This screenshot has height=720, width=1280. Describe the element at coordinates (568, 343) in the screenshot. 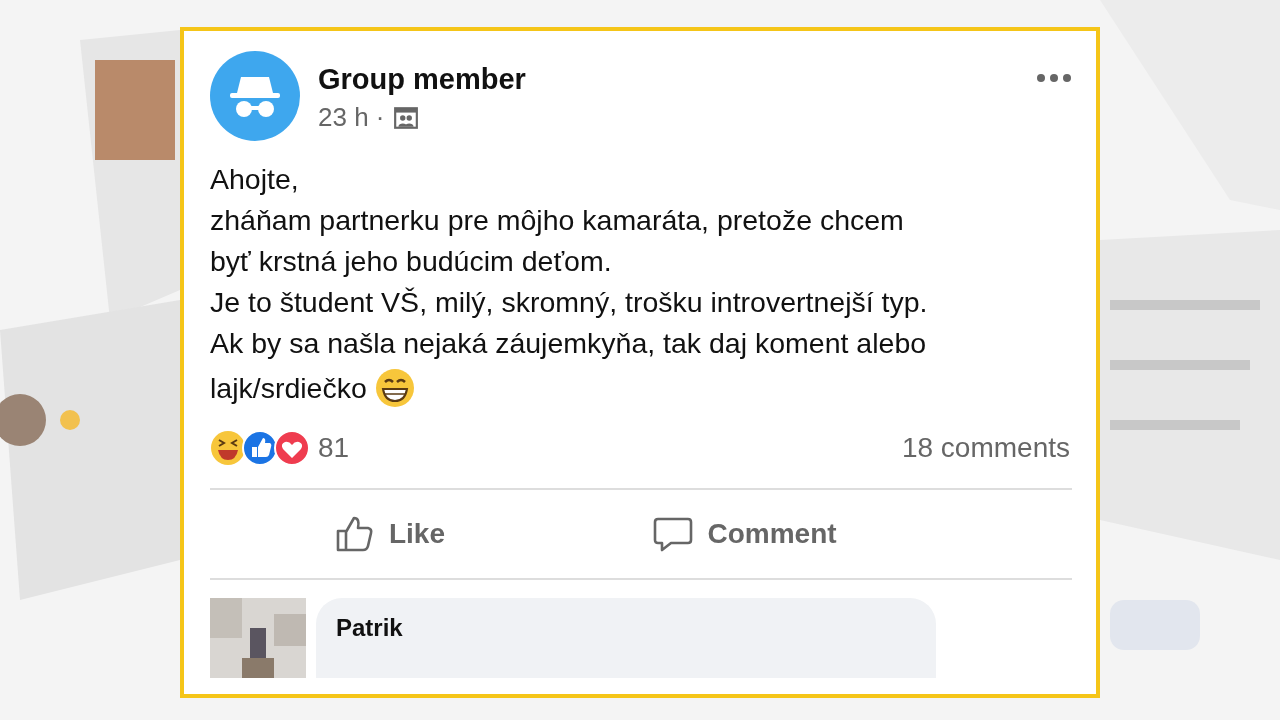

I see `post-text: Ak by sa našla nejaká záujemkyňa, tak daj koment alebo` at that location.